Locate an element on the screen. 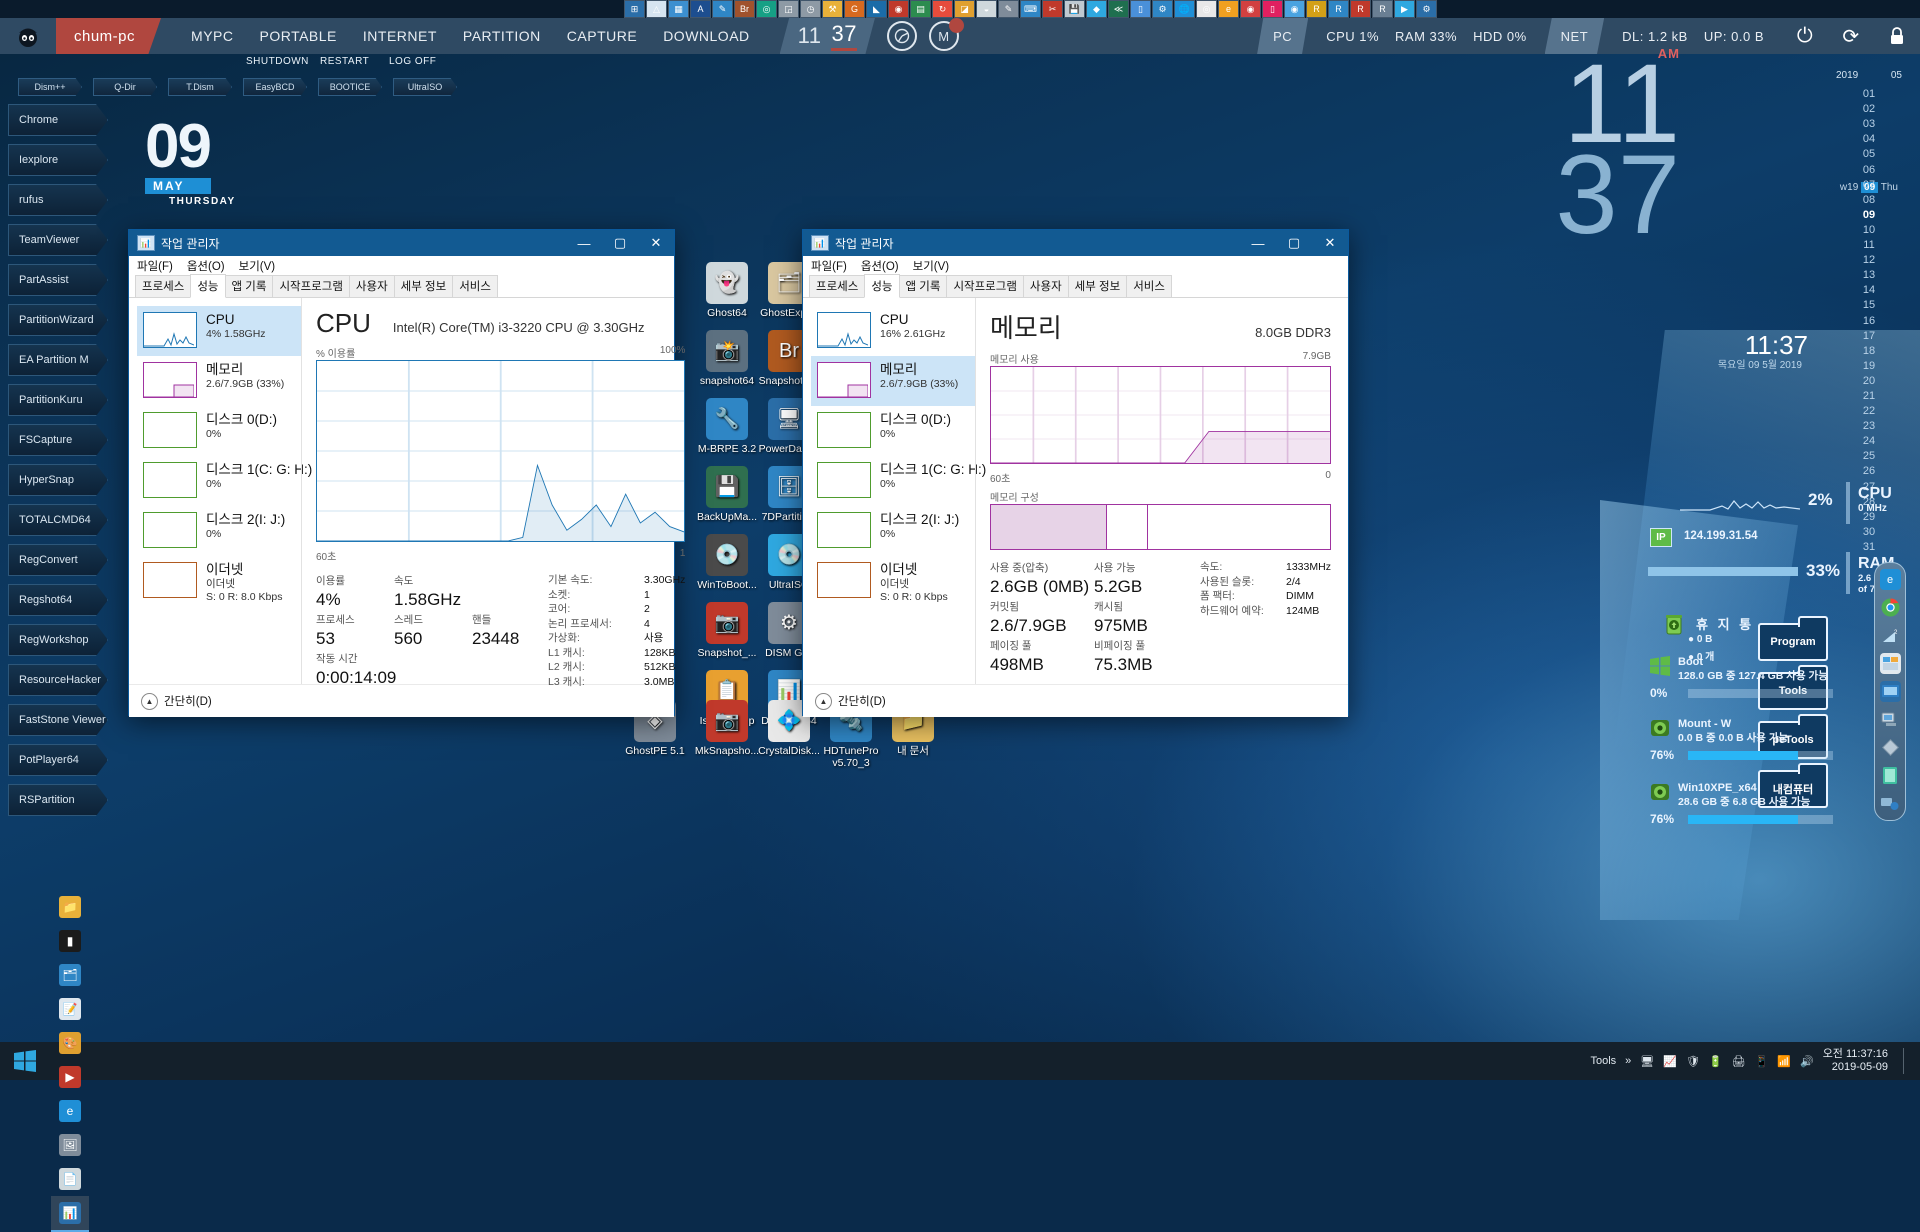 The width and height of the screenshot is (1920, 1232). quicklaunch-item-17: ✎ is located at coordinates (1008, 9).